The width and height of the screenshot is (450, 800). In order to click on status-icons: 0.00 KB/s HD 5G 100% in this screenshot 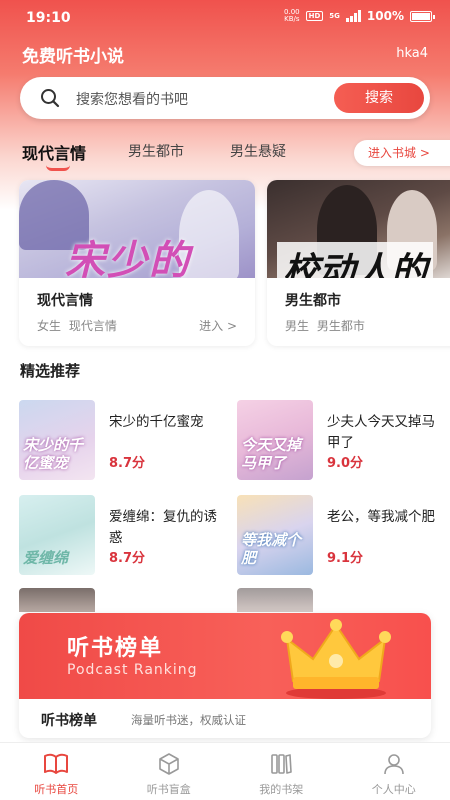, I will do `click(359, 15)`.